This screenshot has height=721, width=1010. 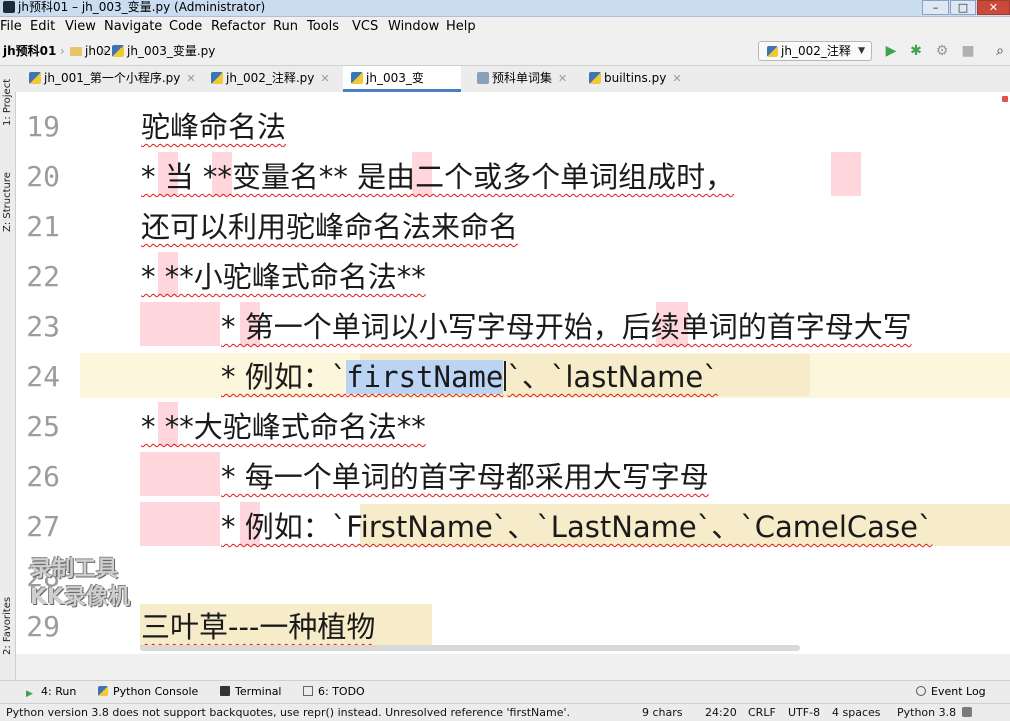 I want to click on menu-vcs: VCS, so click(x=365, y=27).